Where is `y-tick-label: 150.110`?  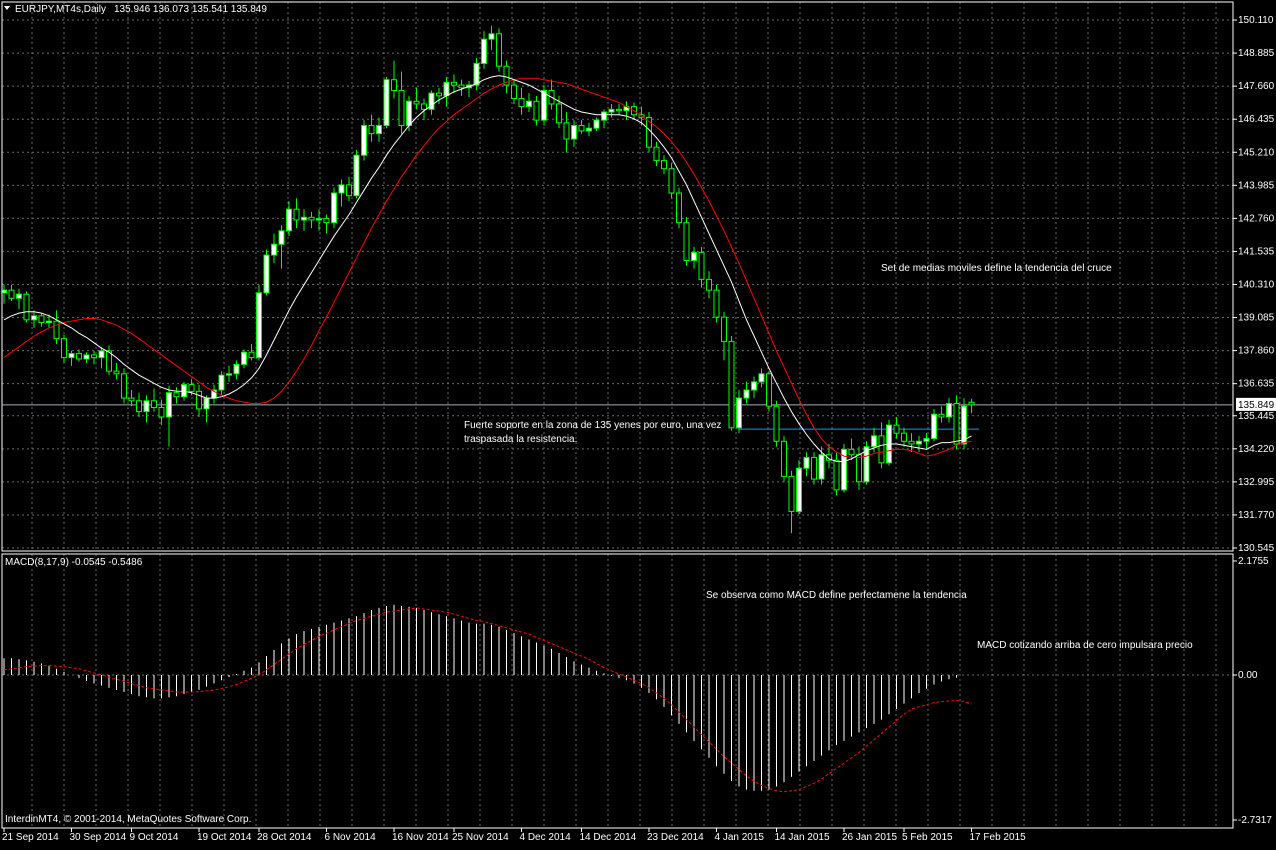 y-tick-label: 150.110 is located at coordinates (1256, 20).